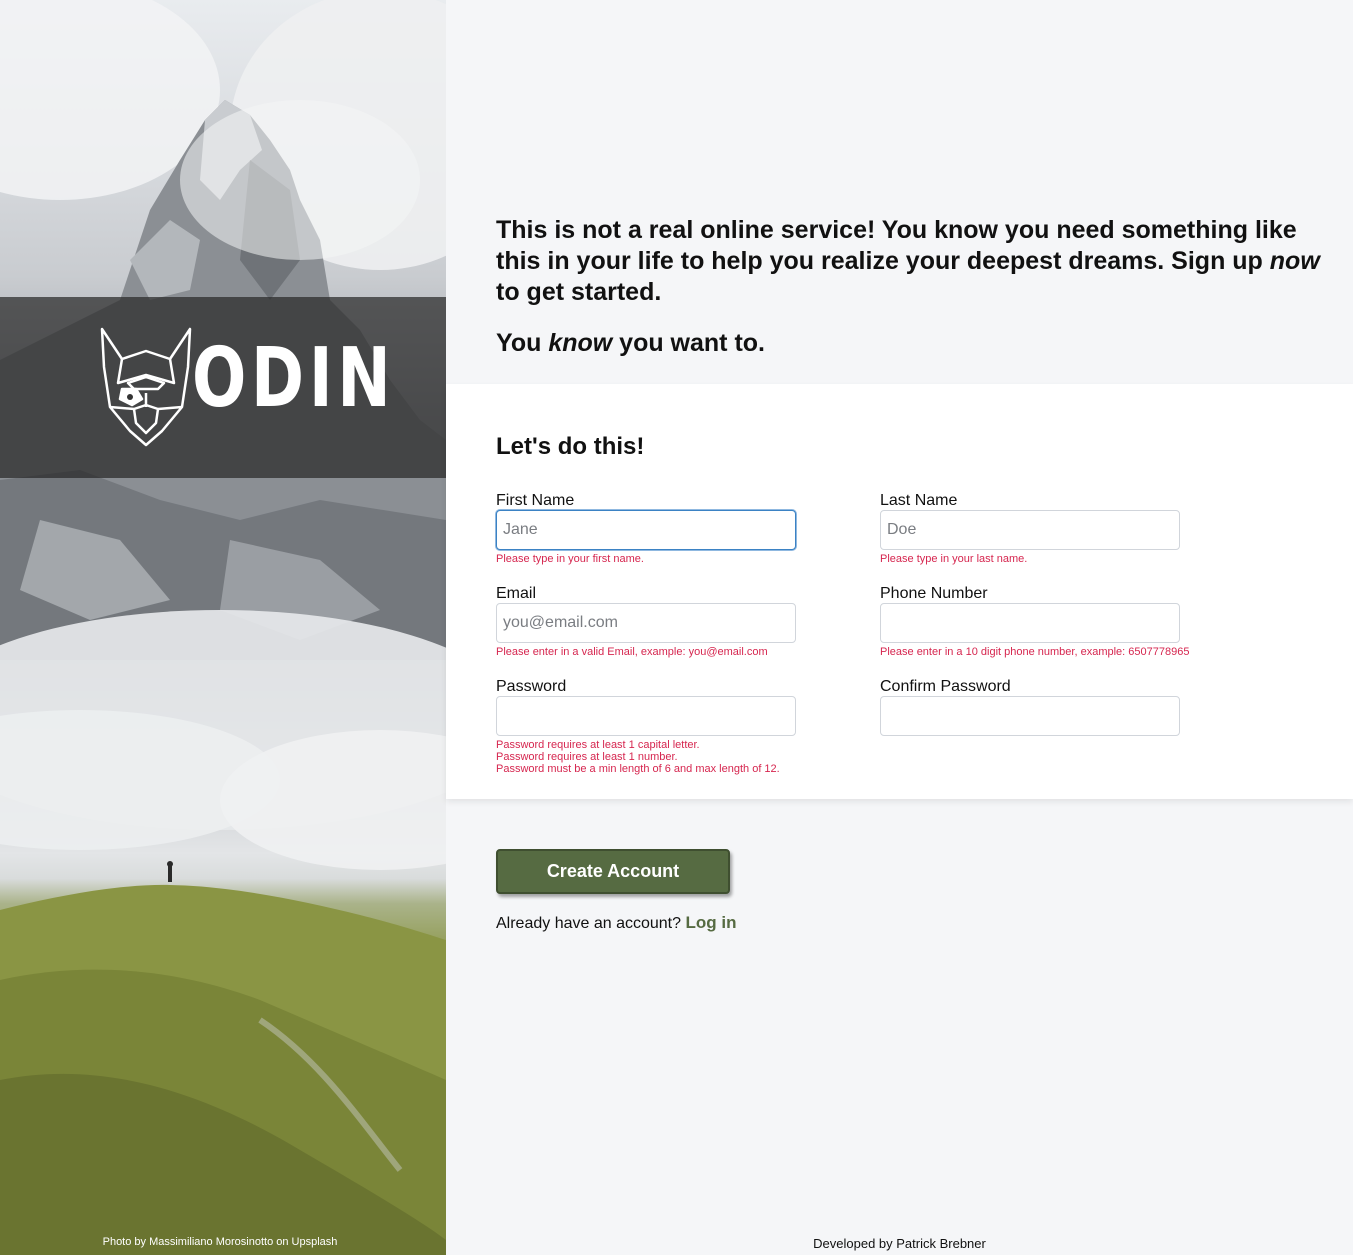 The width and height of the screenshot is (1353, 1255). Describe the element at coordinates (646, 716) in the screenshot. I see `password-input` at that location.